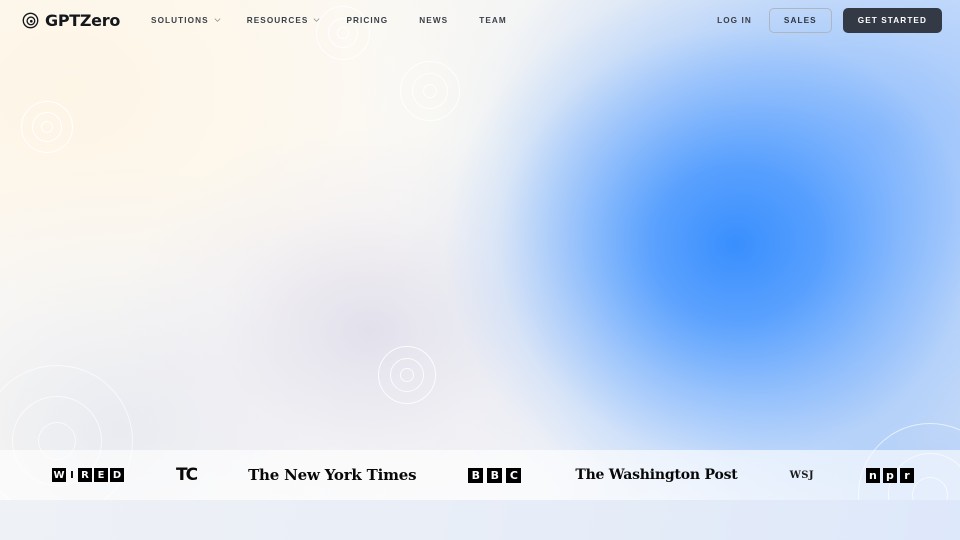 The height and width of the screenshot is (540, 960). Describe the element at coordinates (950, 475) in the screenshot. I see `press-logo-forbes: Forbes` at that location.